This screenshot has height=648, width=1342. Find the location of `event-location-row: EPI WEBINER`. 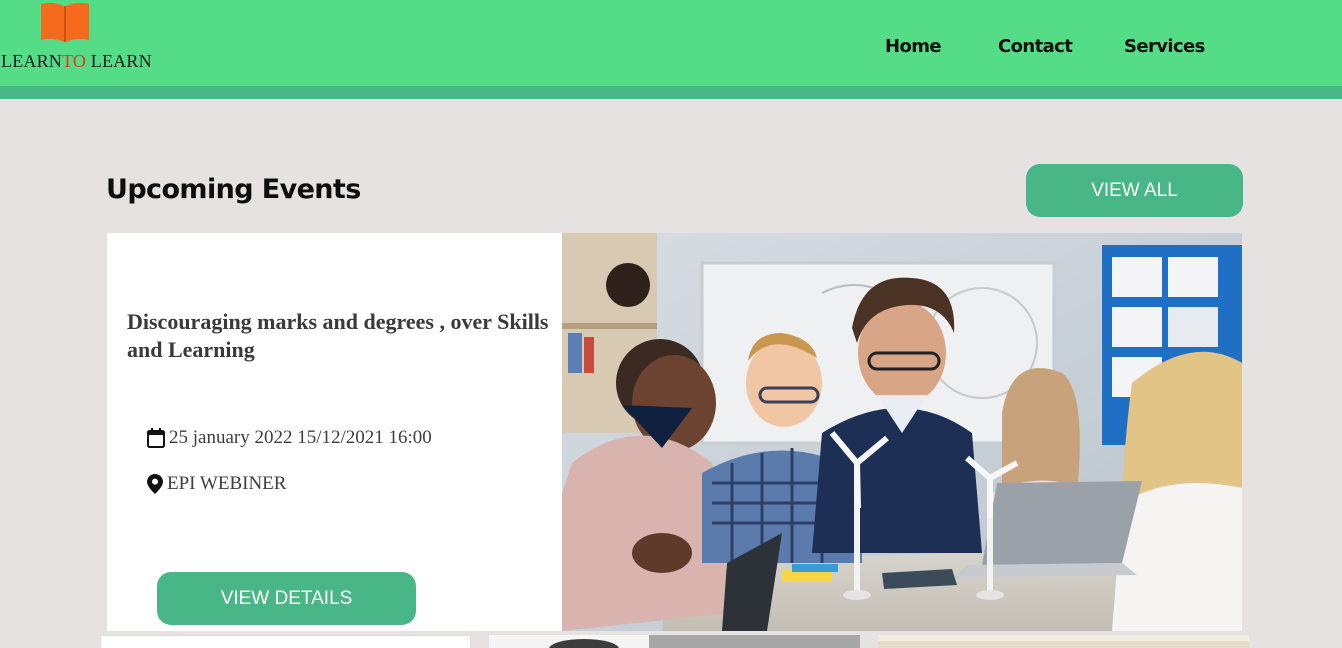

event-location-row: EPI WEBINER is located at coordinates (216, 484).